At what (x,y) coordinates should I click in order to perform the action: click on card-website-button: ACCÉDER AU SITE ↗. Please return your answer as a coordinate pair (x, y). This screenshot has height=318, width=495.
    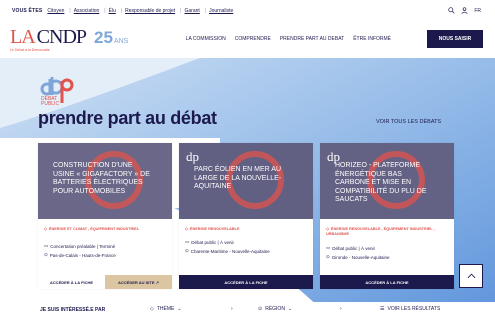
    Looking at the image, I should click on (138, 282).